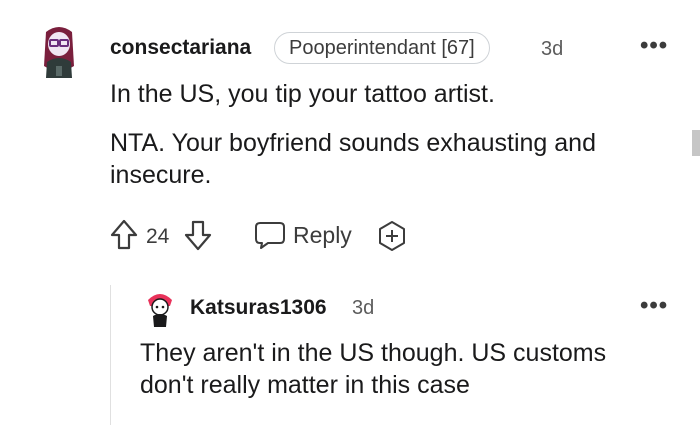 This screenshot has height=425, width=700. Describe the element at coordinates (654, 46) in the screenshot. I see `more-options-icon: •••` at that location.